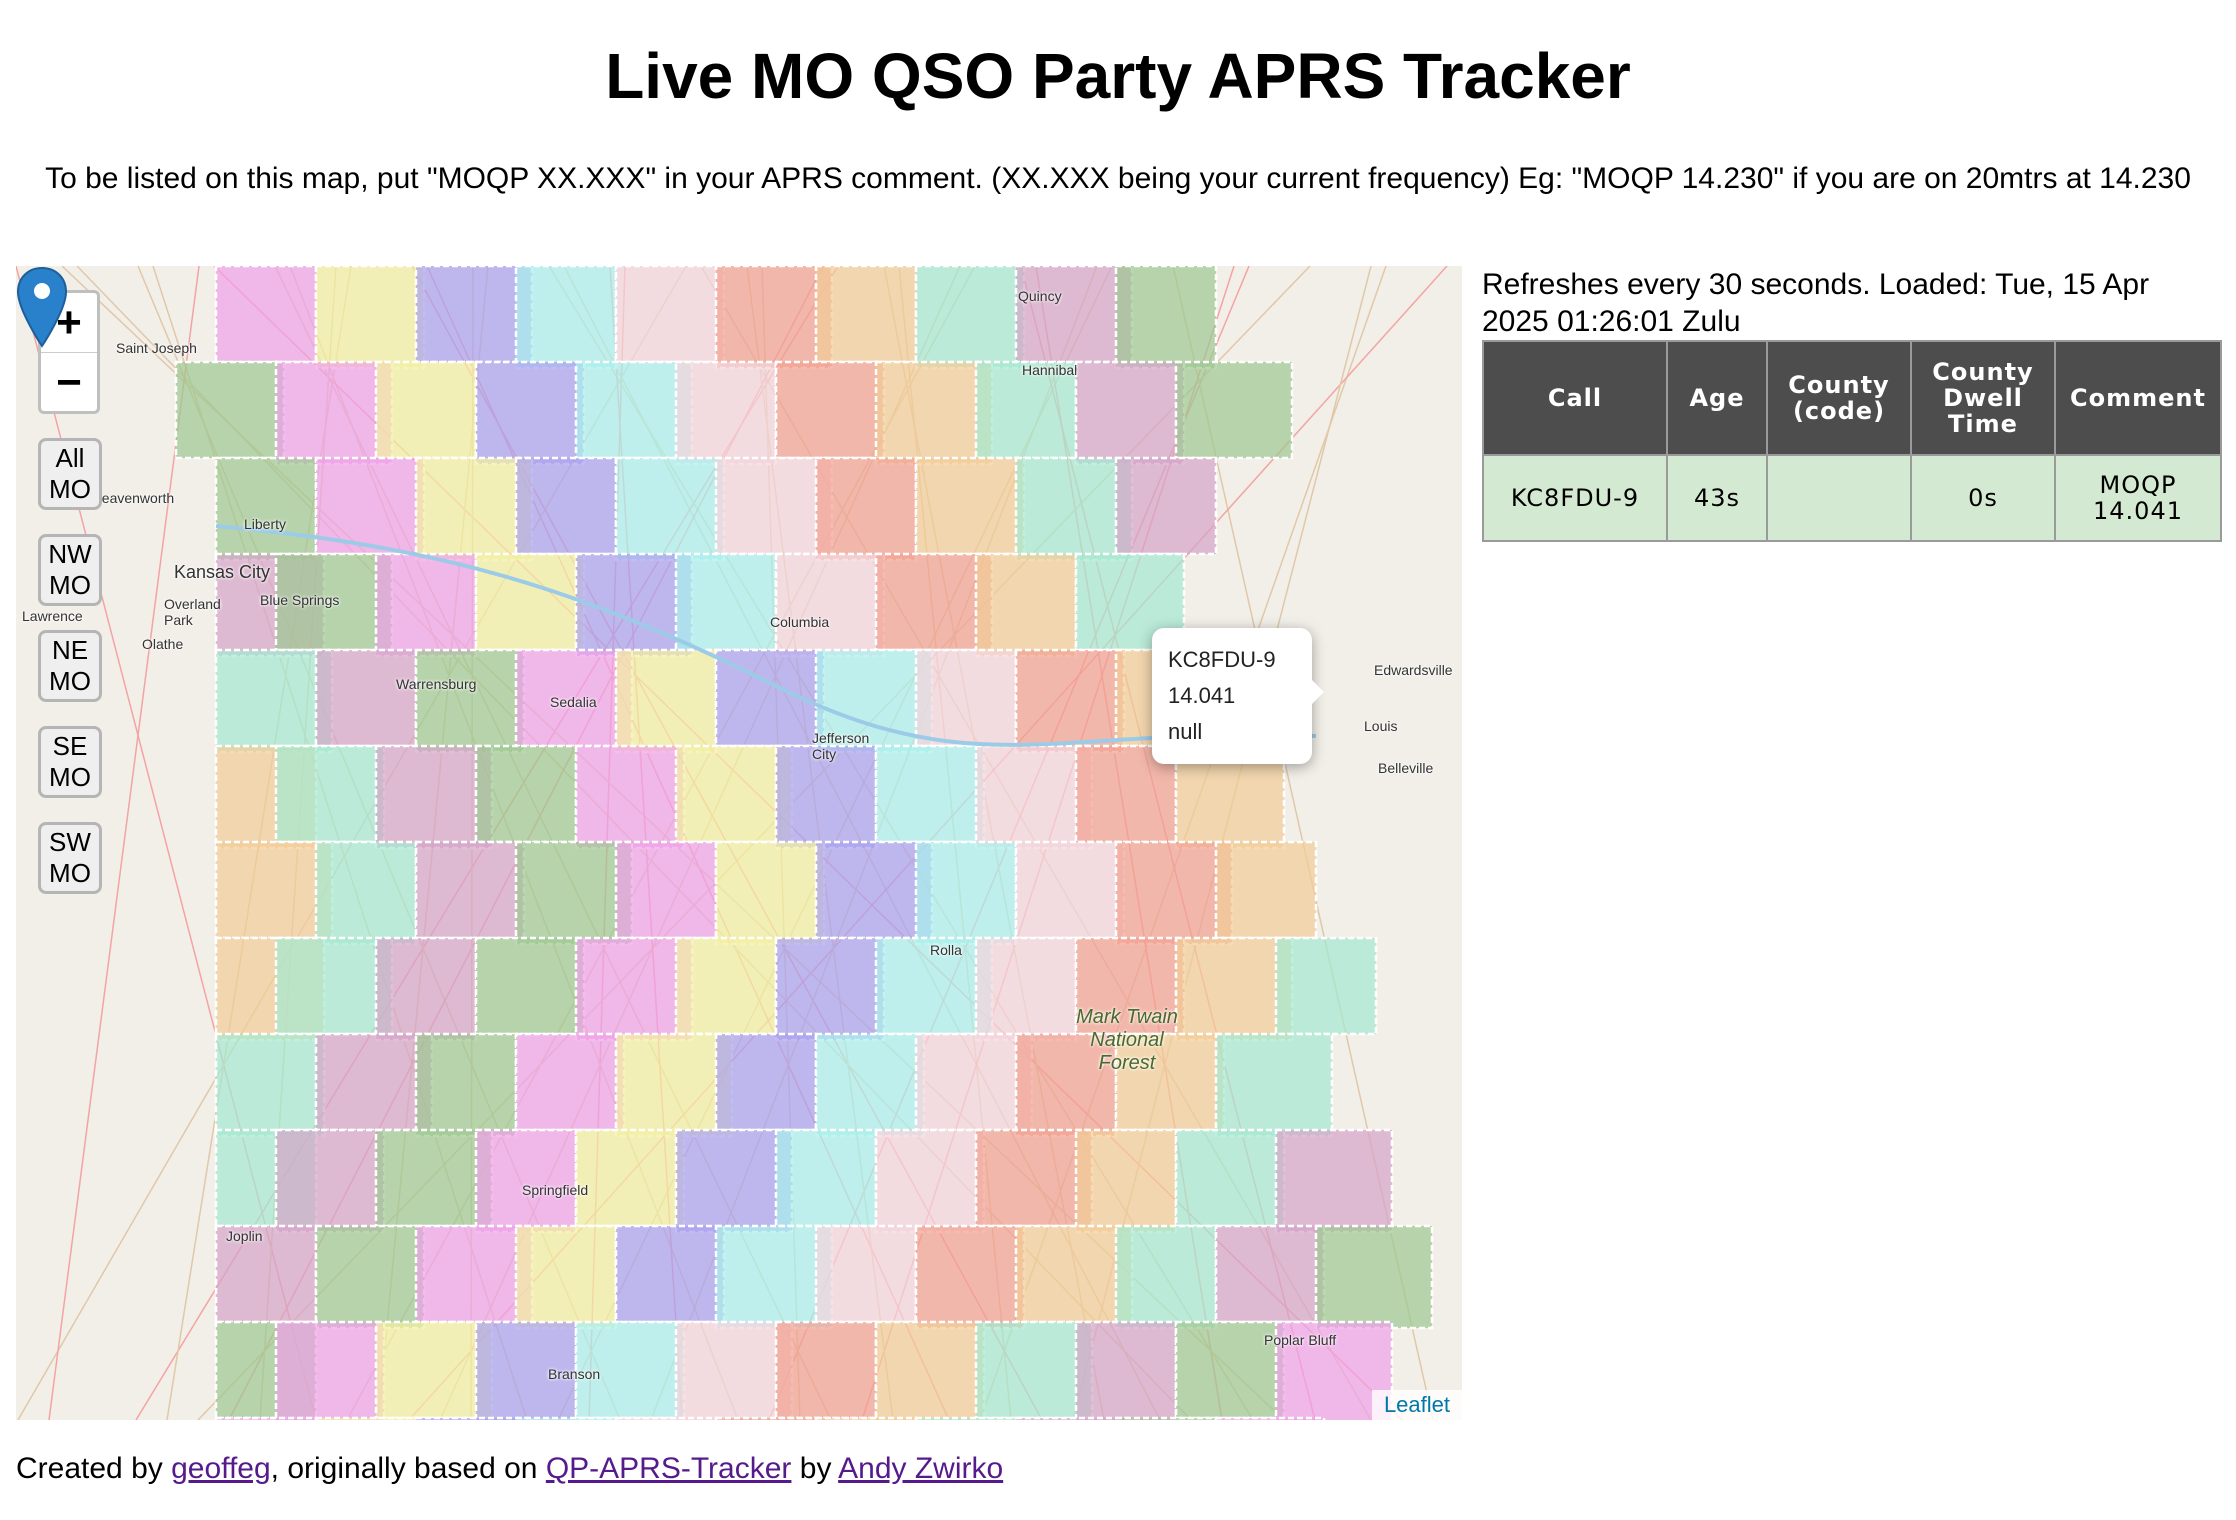  Describe the element at coordinates (70, 858) in the screenshot. I see `sw-mo-button: SW MO` at that location.